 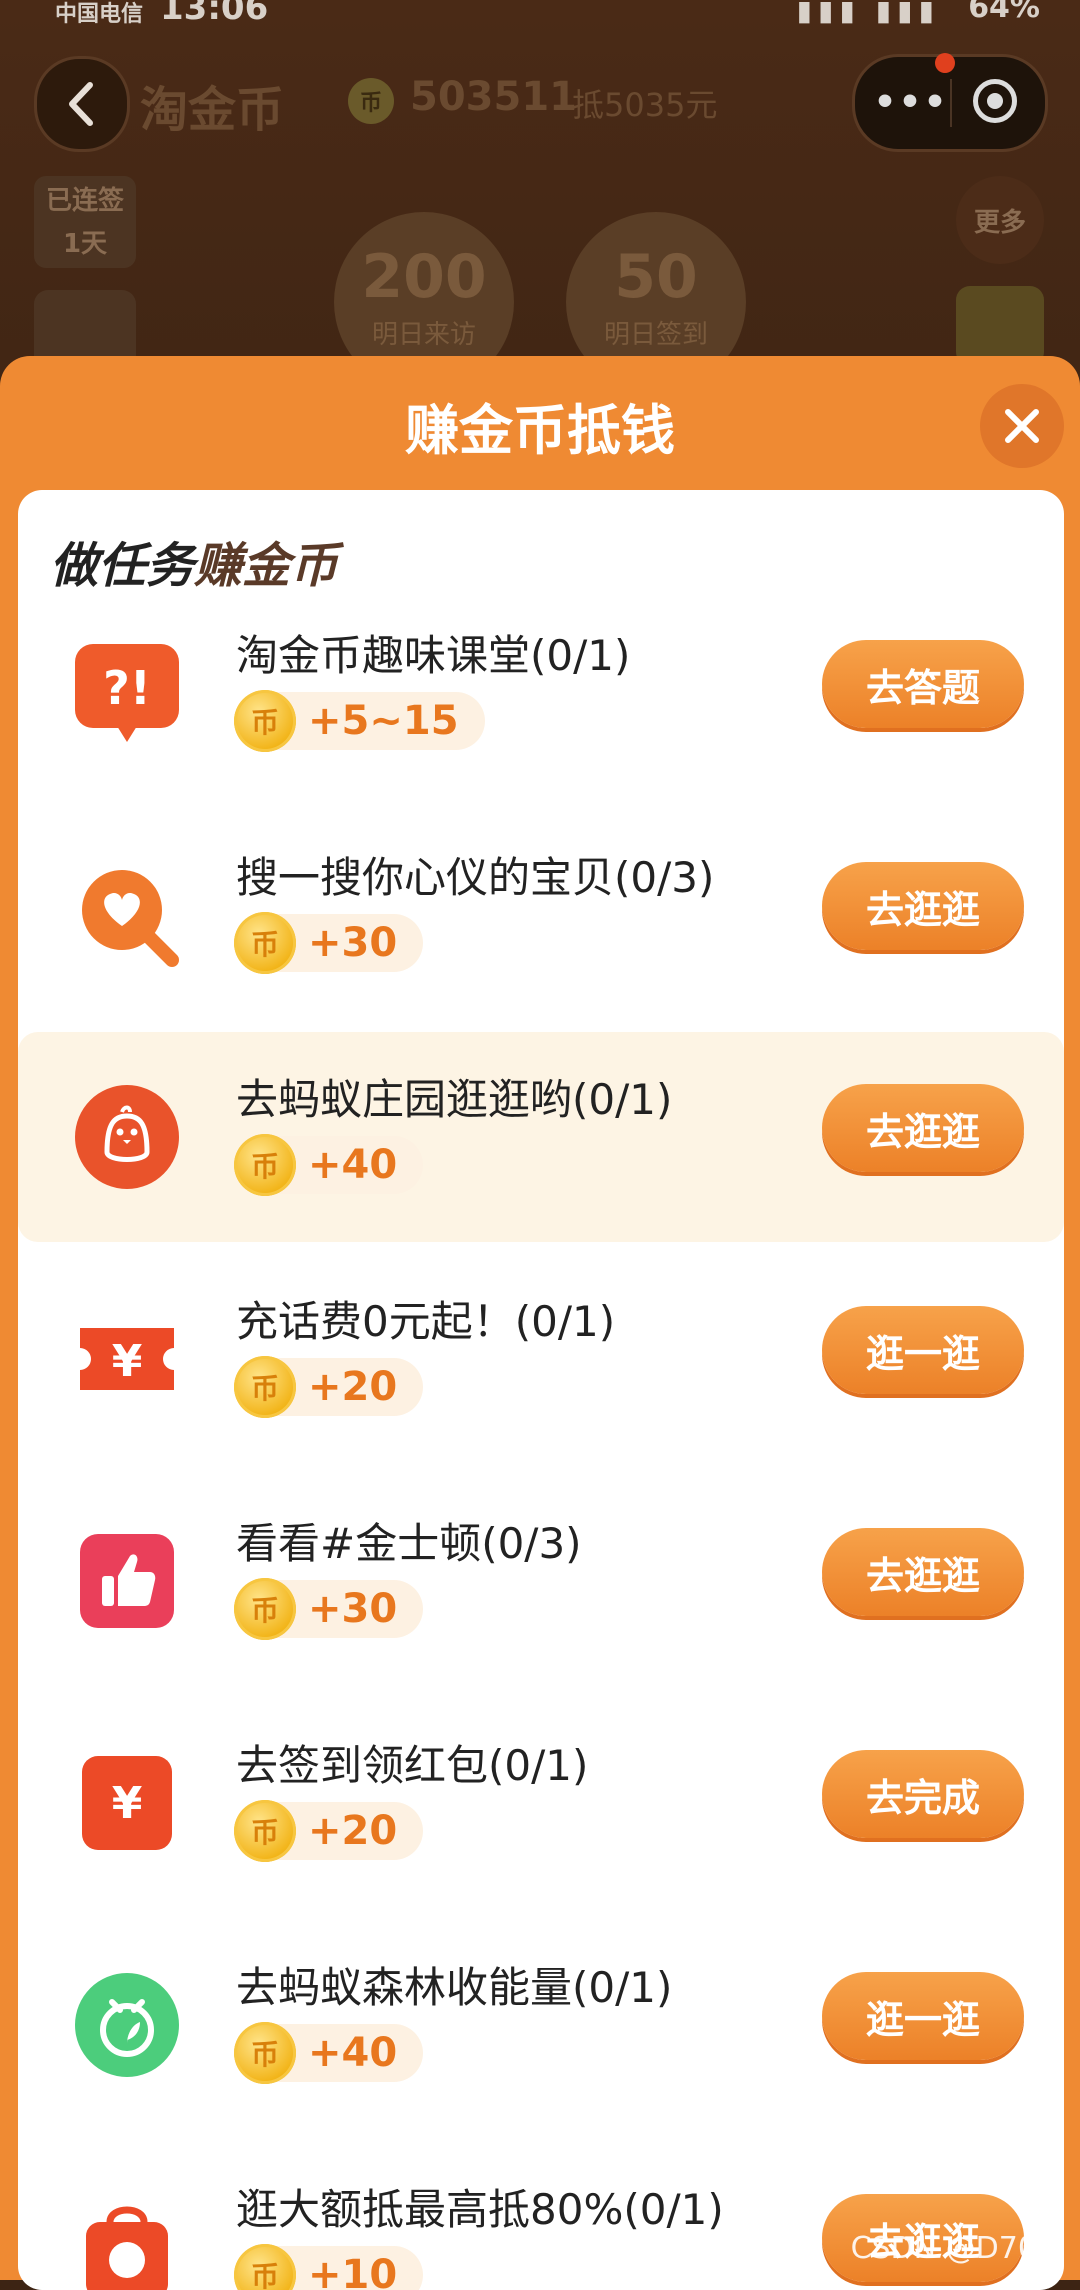 I want to click on task-name: 淘金币趣味课堂(0/1), so click(x=433, y=655).